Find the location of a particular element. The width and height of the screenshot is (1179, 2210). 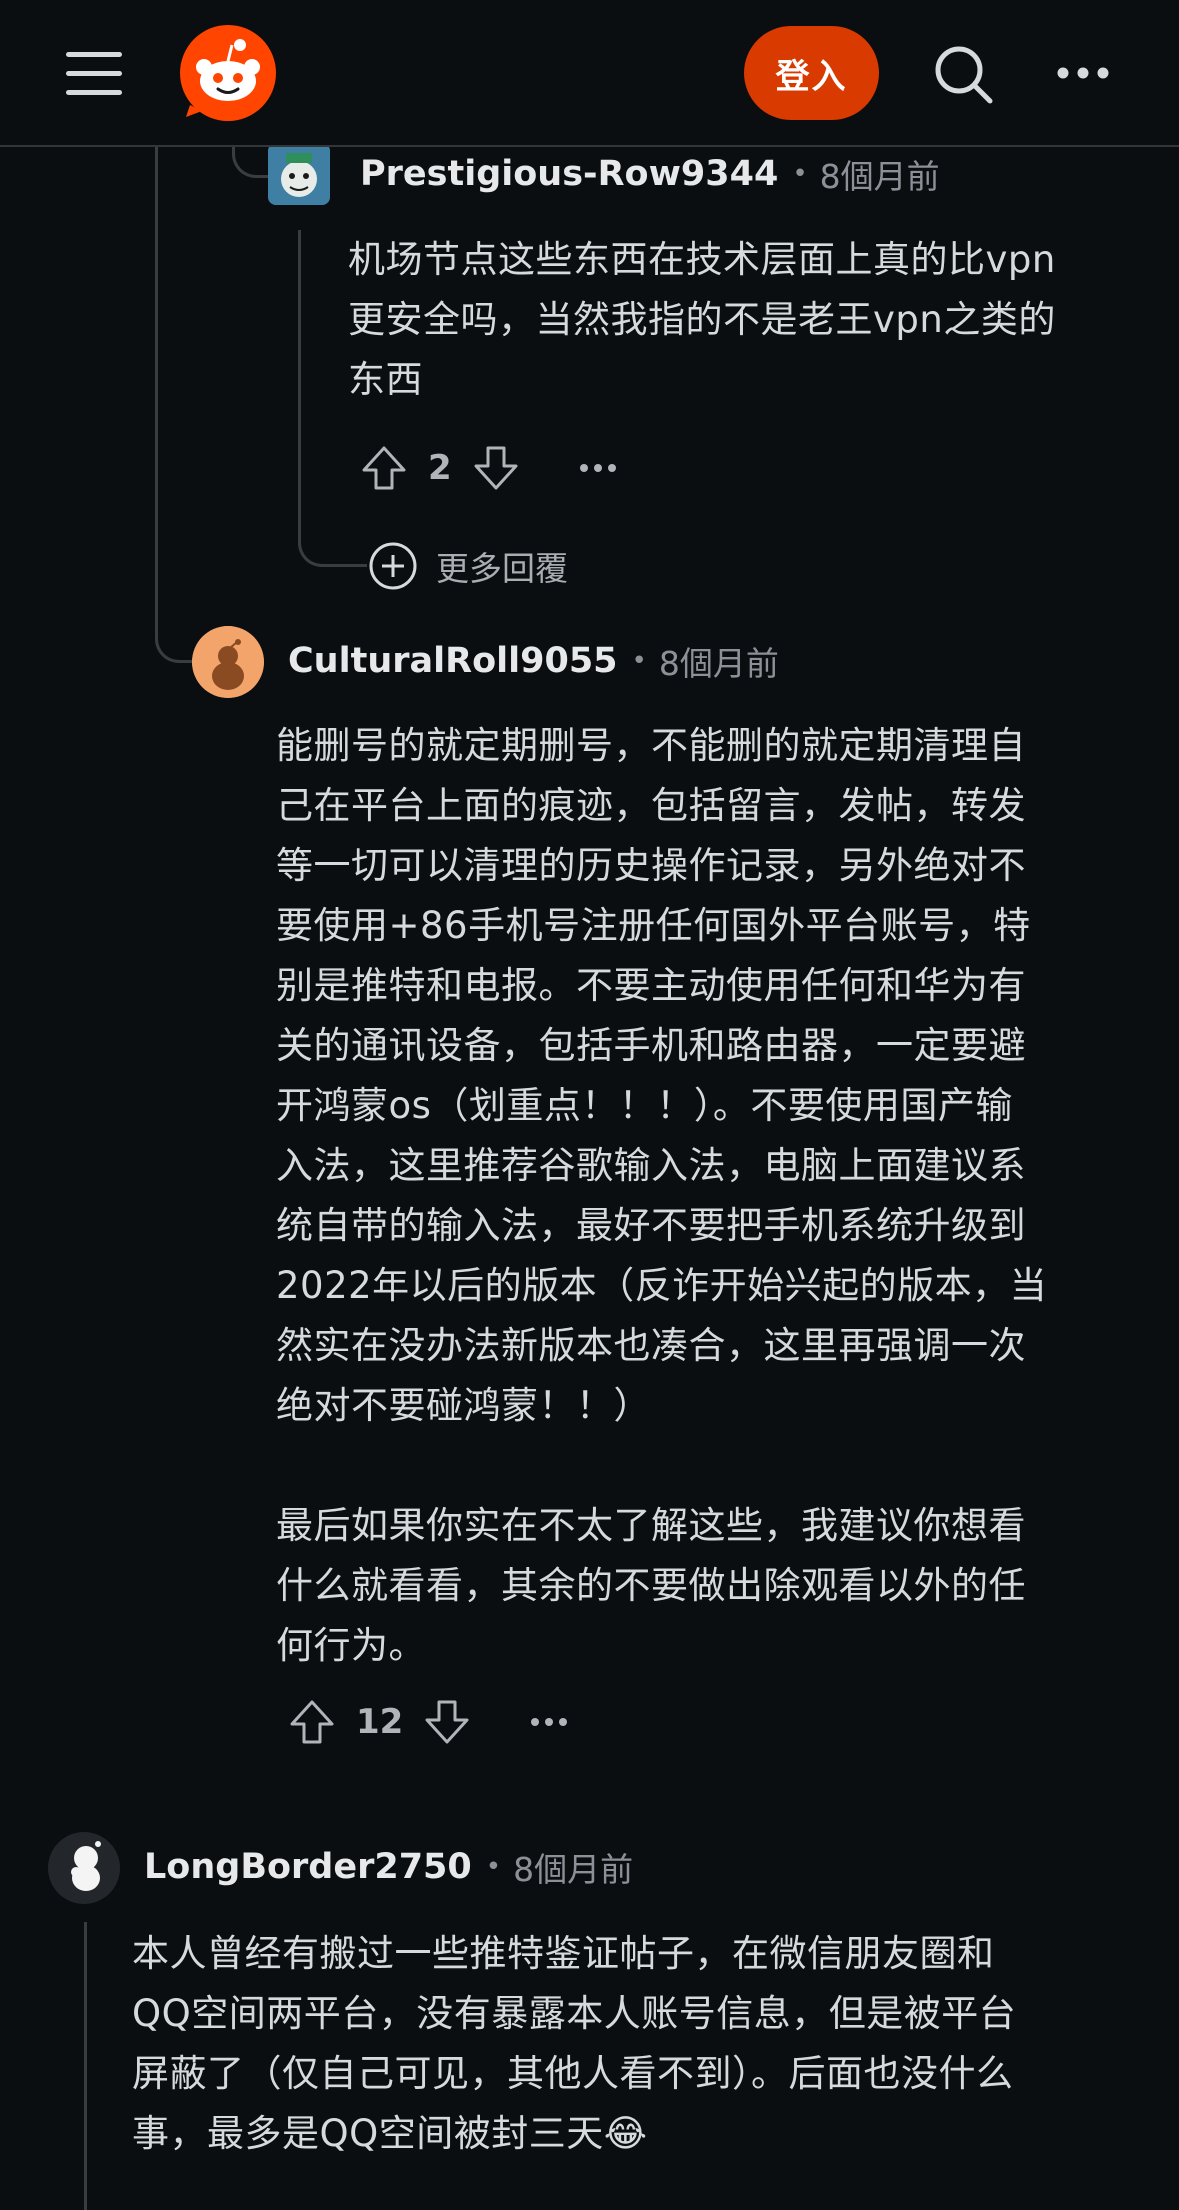

login-button: 登入 is located at coordinates (811, 73).